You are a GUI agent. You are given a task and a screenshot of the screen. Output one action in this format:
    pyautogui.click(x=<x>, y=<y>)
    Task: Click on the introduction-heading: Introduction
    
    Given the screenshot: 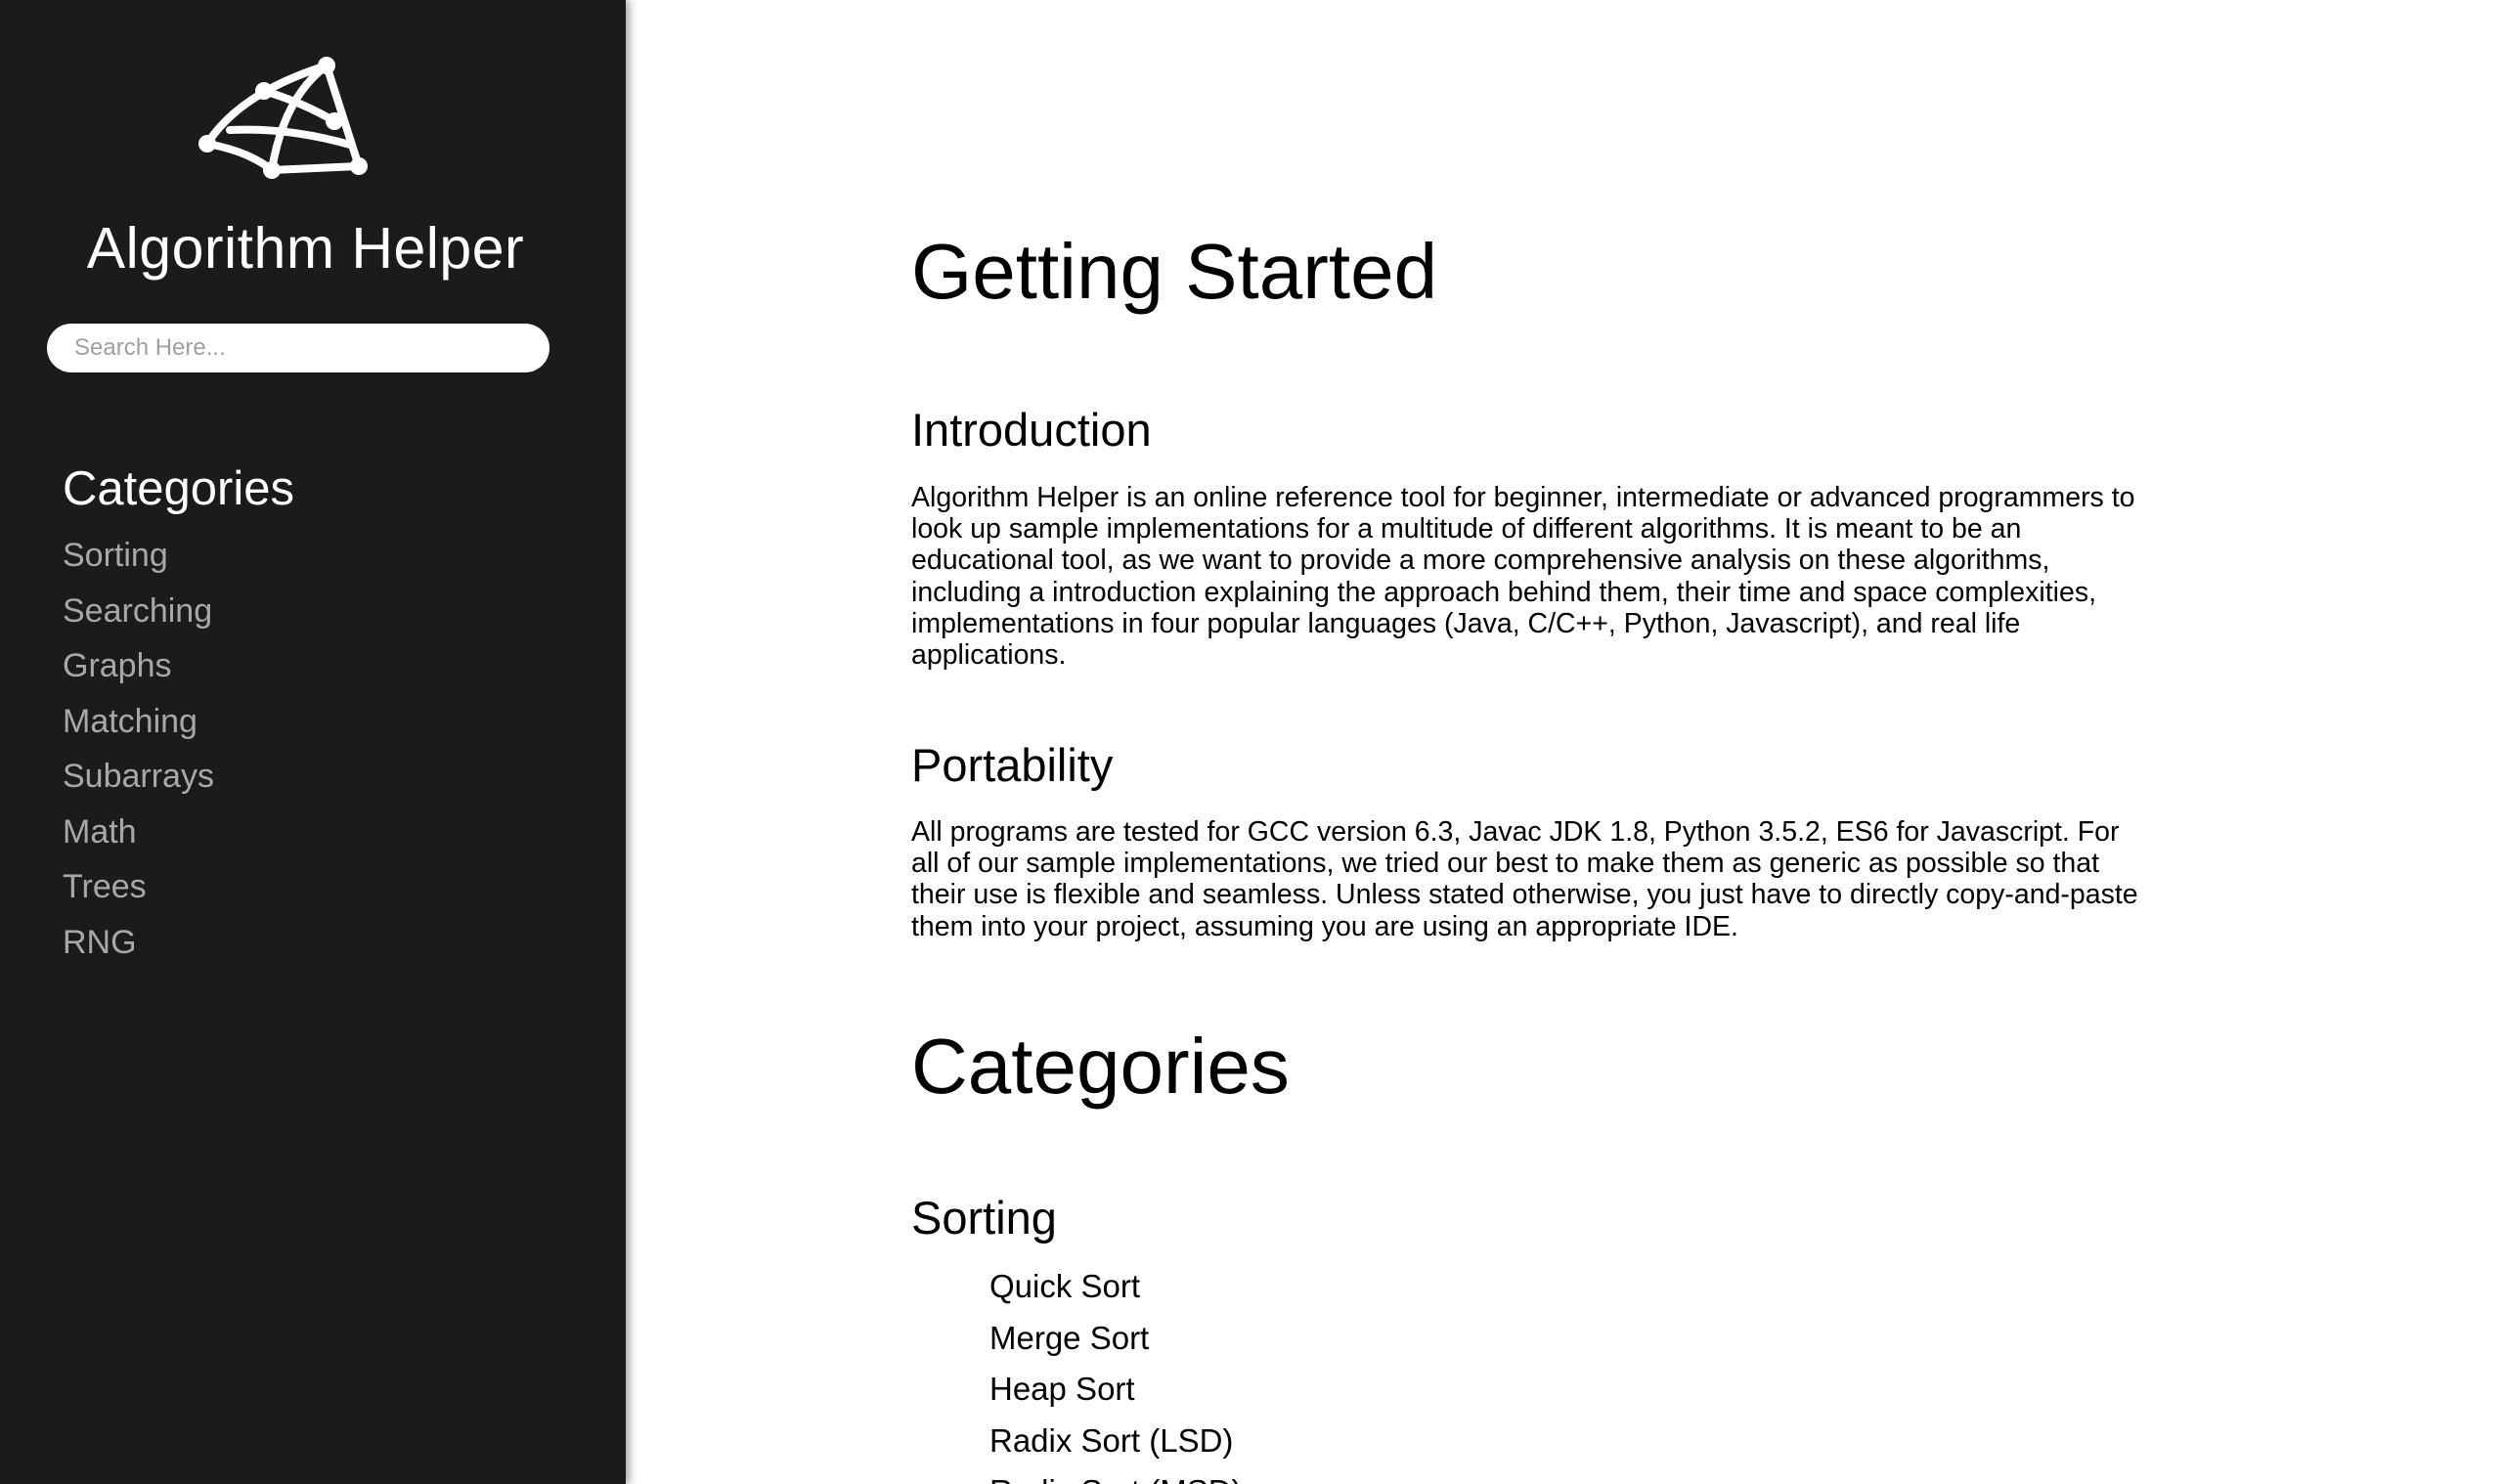 What is the action you would take?
    pyautogui.click(x=1031, y=430)
    